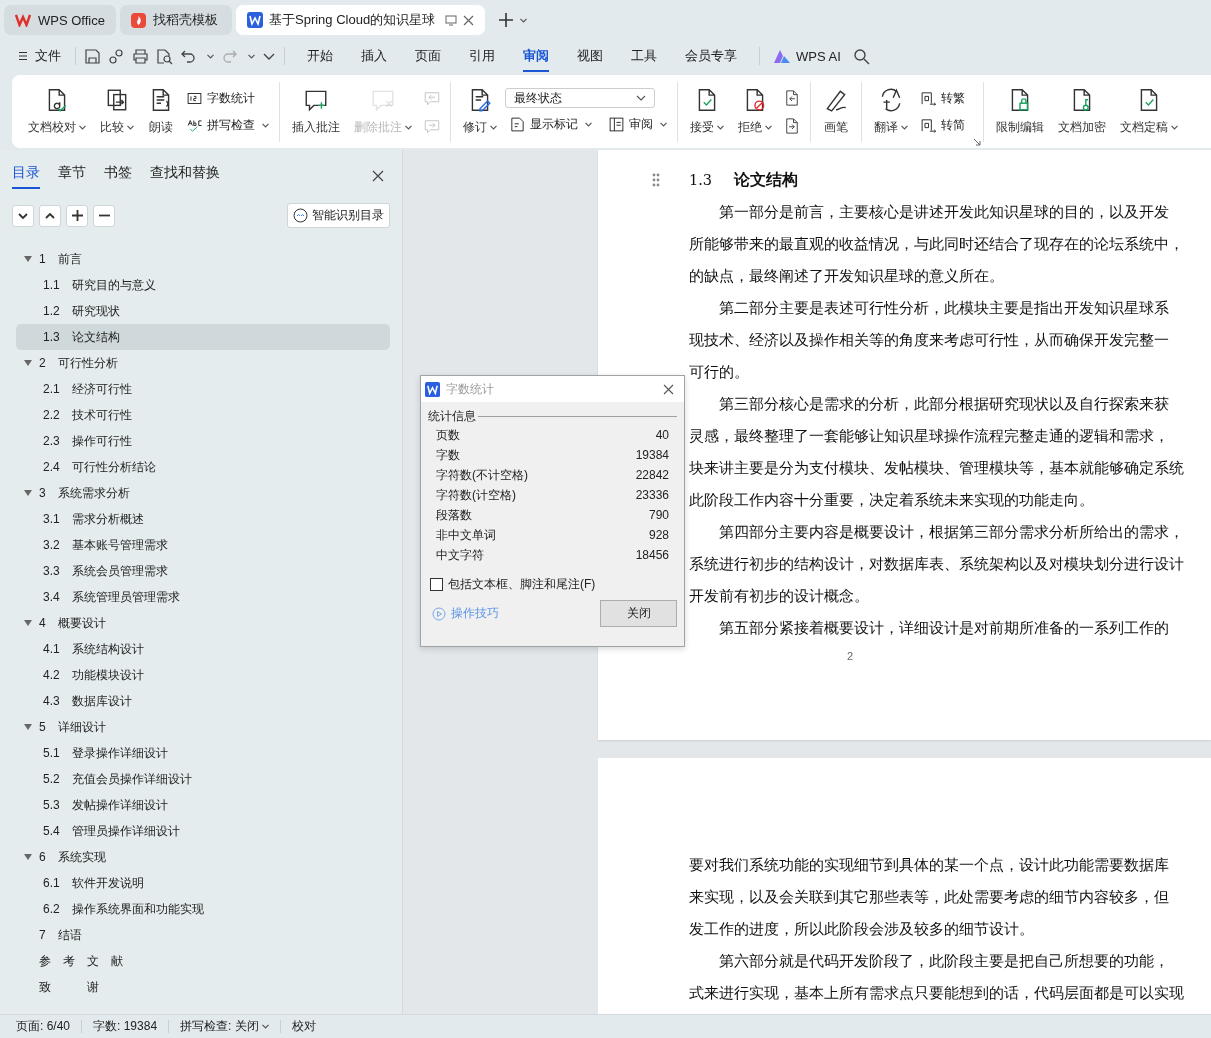 This screenshot has width=1211, height=1038. What do you see at coordinates (638, 613) in the screenshot?
I see `close-button: 关闭` at bounding box center [638, 613].